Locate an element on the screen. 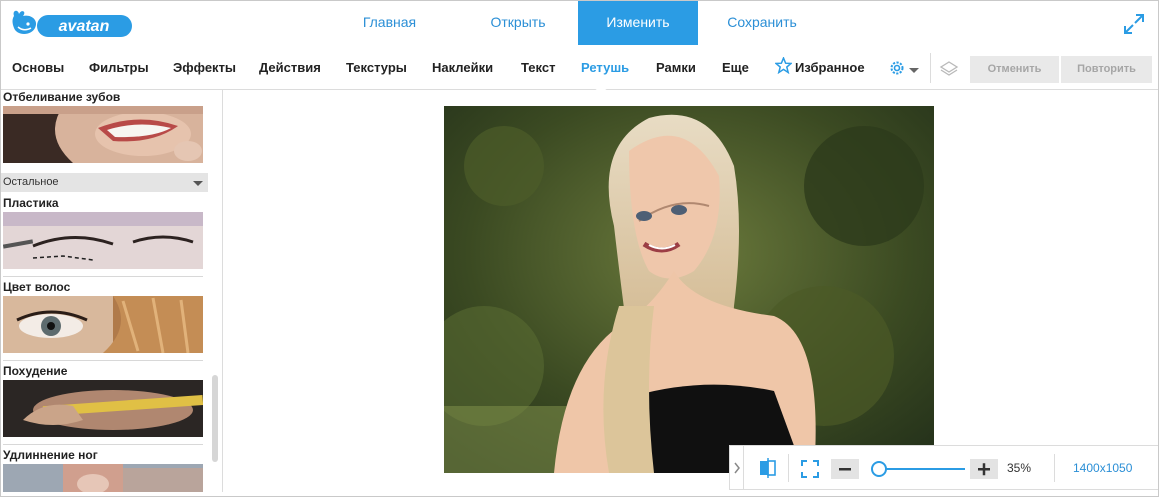 This screenshot has width=1159, height=497. zoom-bar: 35% 1400x1050 is located at coordinates (943, 467).